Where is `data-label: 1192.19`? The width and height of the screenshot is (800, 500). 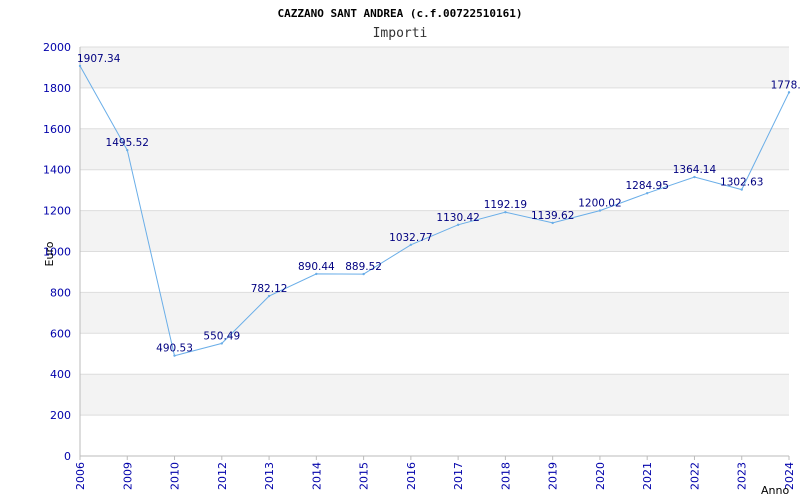 data-label: 1192.19 is located at coordinates (505, 205).